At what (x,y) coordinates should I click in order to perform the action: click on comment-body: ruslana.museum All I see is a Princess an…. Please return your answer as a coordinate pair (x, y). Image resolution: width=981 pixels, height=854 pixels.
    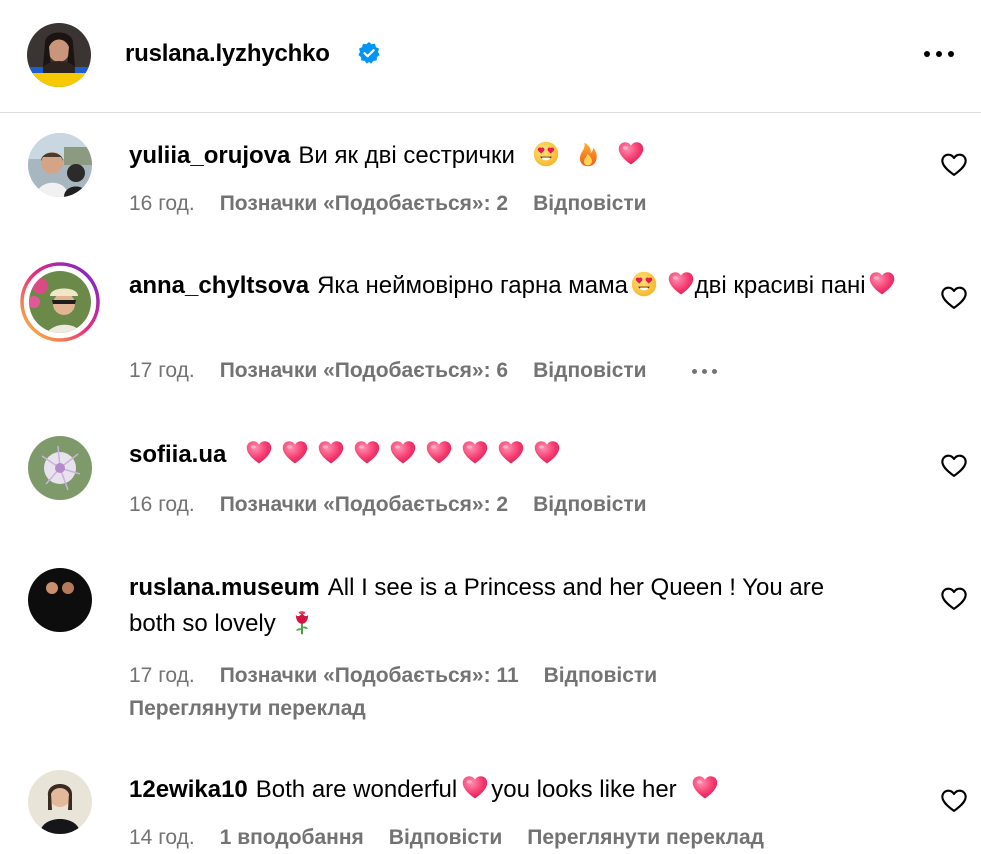
    Looking at the image, I should click on (524, 606).